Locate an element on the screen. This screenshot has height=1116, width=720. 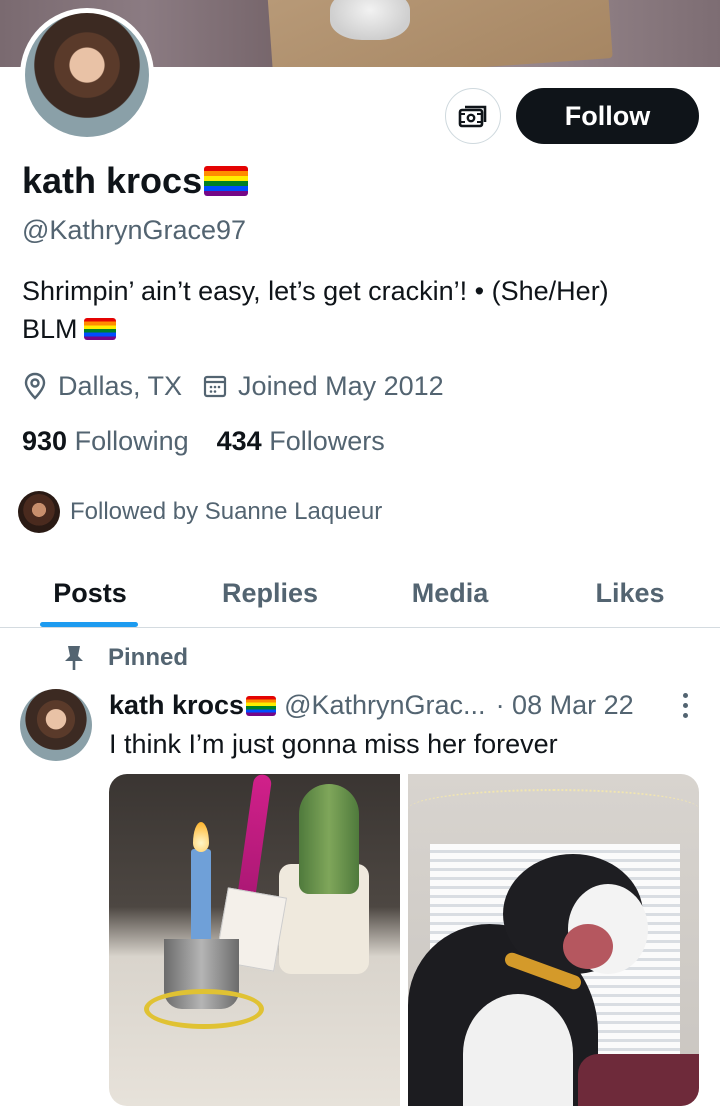
tweet-author-avatar is located at coordinates (56, 725).